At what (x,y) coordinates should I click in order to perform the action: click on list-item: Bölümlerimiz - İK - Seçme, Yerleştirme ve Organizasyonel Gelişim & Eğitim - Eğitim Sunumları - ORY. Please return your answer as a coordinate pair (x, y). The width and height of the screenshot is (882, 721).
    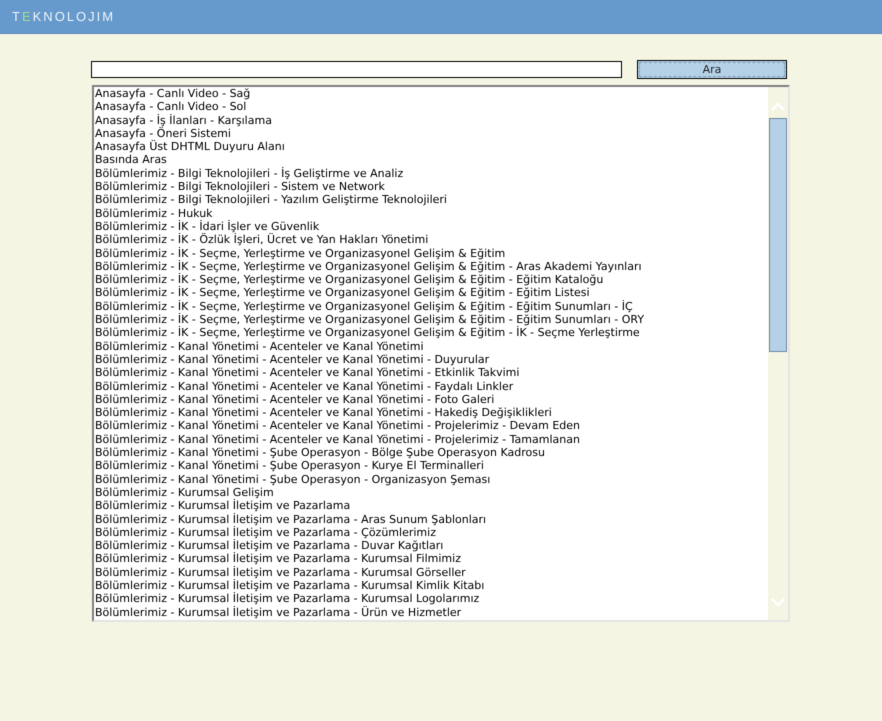
    Looking at the image, I should click on (431, 319).